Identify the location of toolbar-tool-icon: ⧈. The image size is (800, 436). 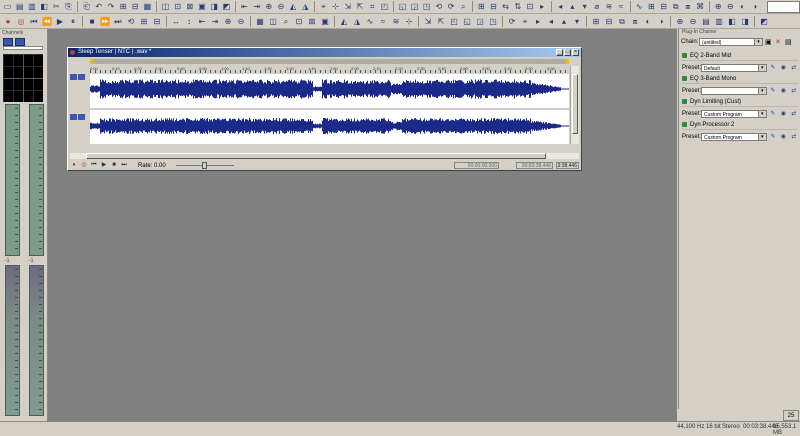
(635, 22).